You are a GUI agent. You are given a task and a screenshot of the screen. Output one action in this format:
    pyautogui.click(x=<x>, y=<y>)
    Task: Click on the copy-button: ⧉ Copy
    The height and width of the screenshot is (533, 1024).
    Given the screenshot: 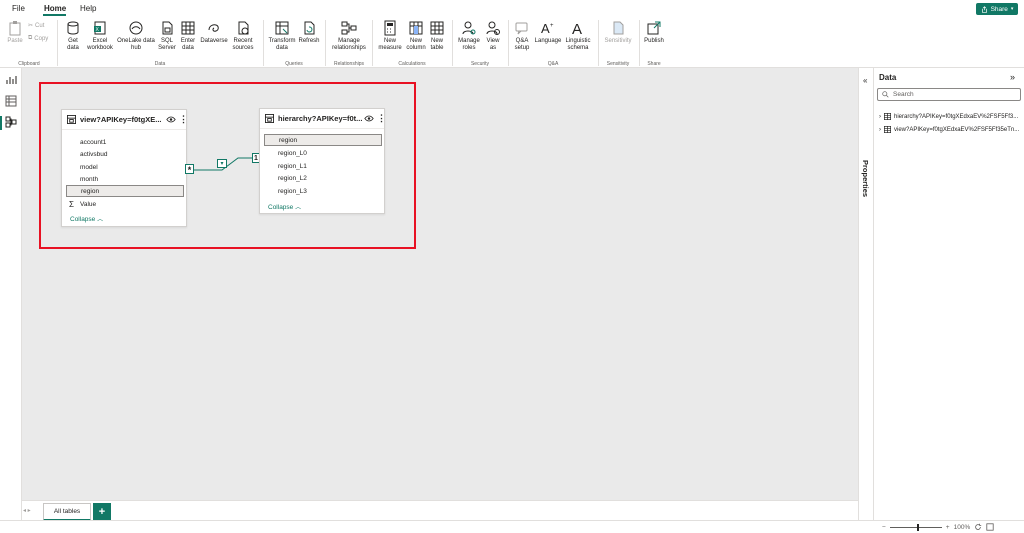 What is the action you would take?
    pyautogui.click(x=38, y=38)
    